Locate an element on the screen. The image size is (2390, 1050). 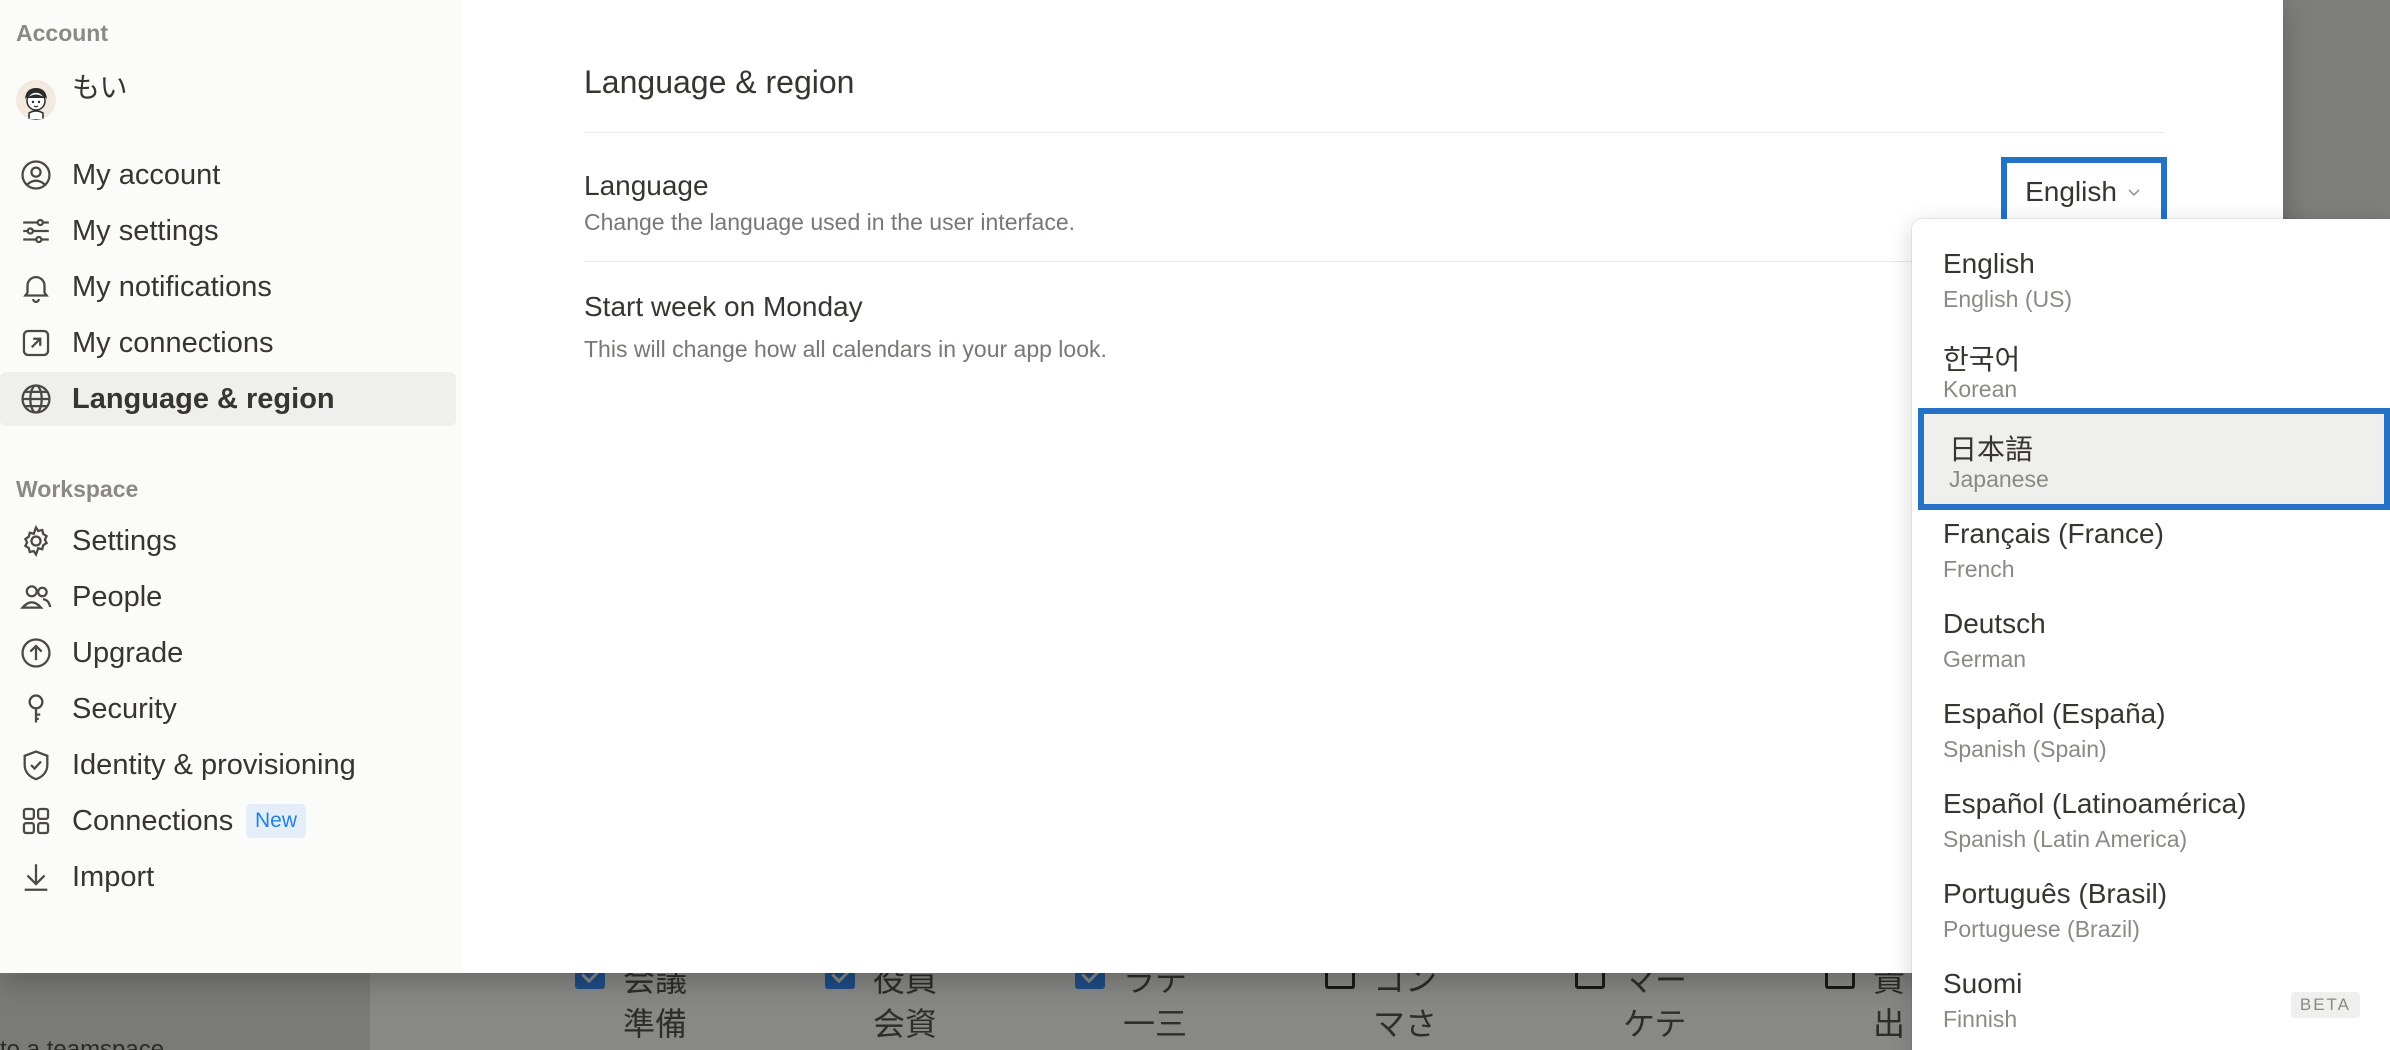
sidebar-item-label: Import is located at coordinates (113, 876).